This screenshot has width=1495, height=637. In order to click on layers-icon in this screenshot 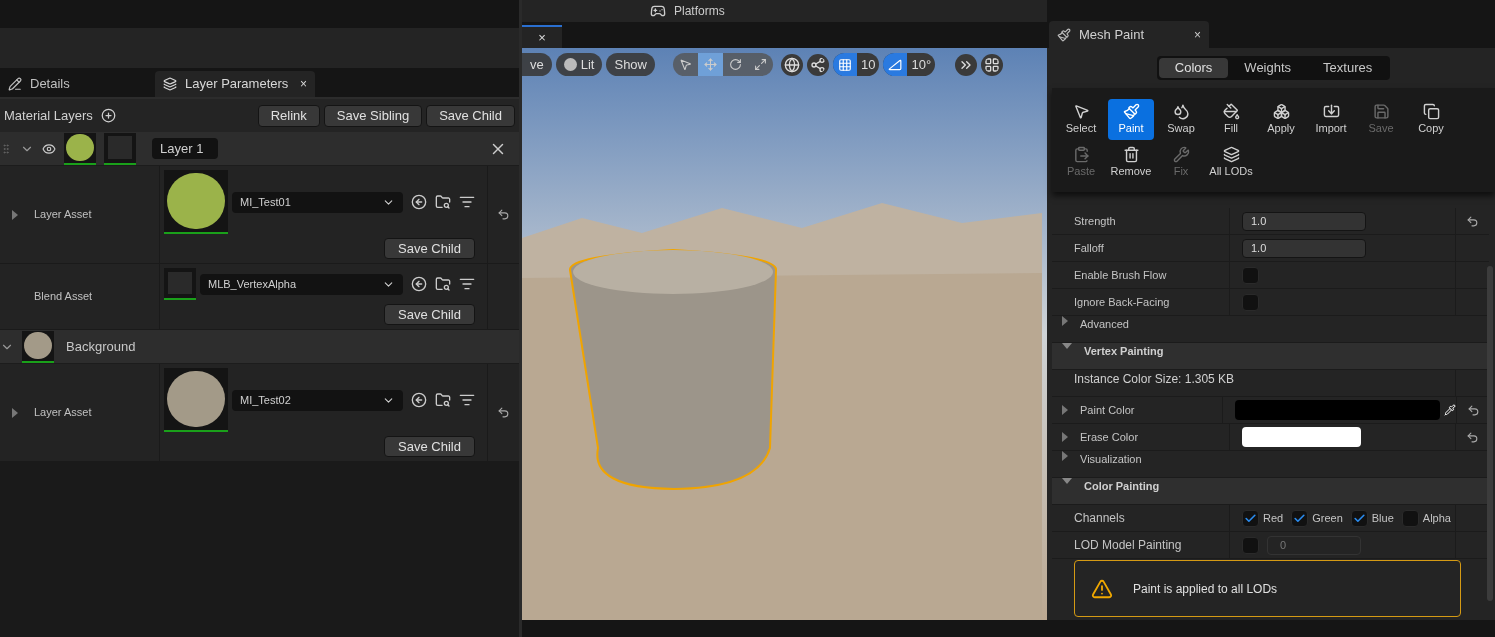, I will do `click(170, 84)`.